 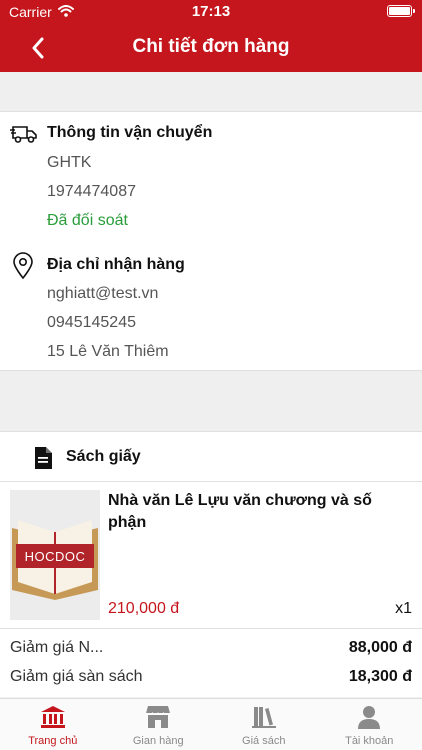 What do you see at coordinates (91, 191) in the screenshot?
I see `tracking-number: 1974474087` at bounding box center [91, 191].